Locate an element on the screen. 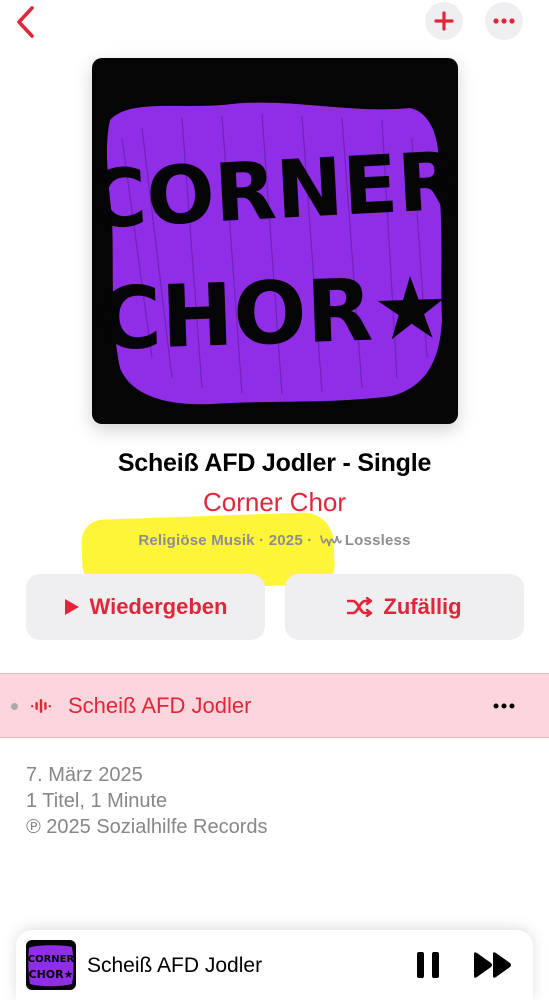  play-button-label: Wiedergeben is located at coordinates (158, 606).